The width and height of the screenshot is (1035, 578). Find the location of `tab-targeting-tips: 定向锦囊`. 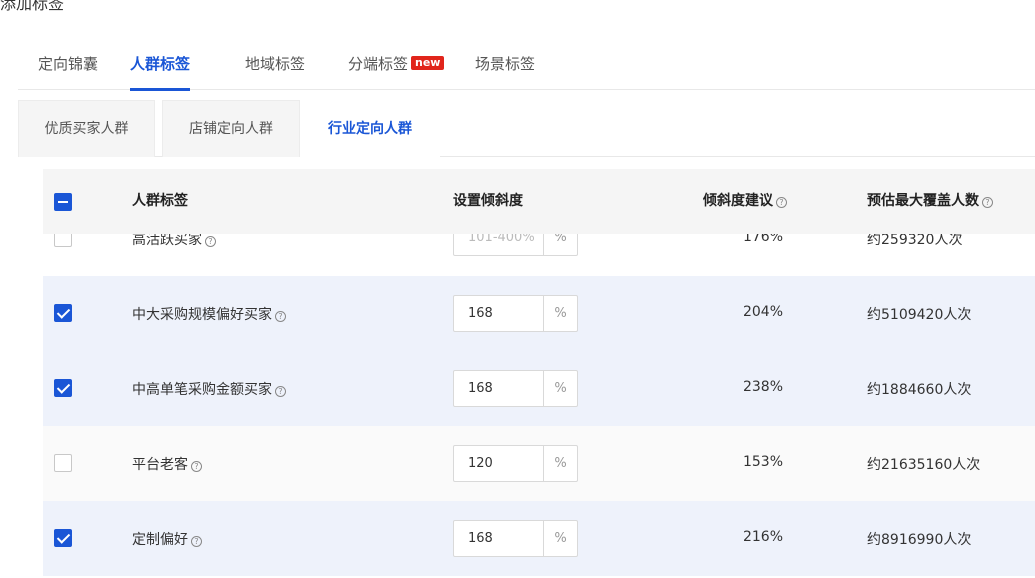

tab-targeting-tips: 定向锦囊 is located at coordinates (68, 71).